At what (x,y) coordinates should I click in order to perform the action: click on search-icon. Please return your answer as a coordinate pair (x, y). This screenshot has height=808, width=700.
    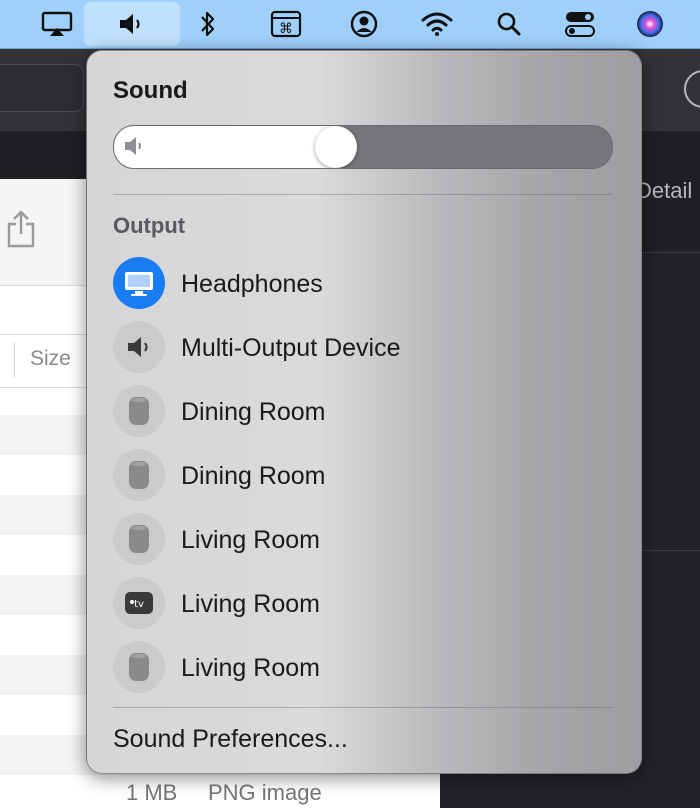
    Looking at the image, I should click on (509, 24).